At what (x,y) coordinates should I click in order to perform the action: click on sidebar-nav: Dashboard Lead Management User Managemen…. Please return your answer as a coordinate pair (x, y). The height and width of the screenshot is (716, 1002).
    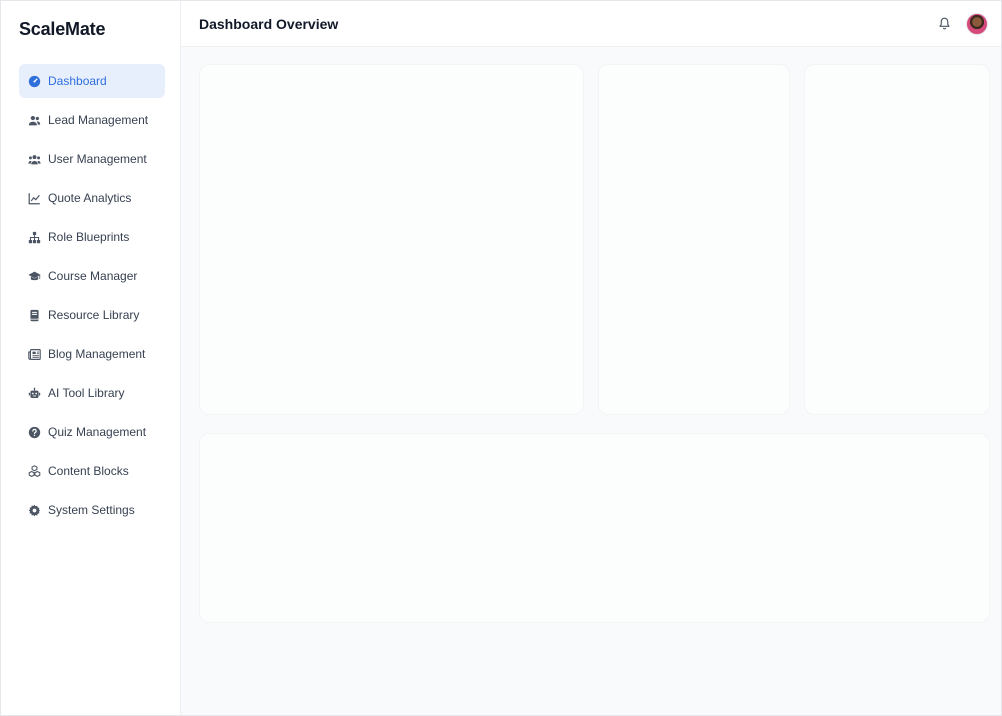
    Looking at the image, I should click on (92, 298).